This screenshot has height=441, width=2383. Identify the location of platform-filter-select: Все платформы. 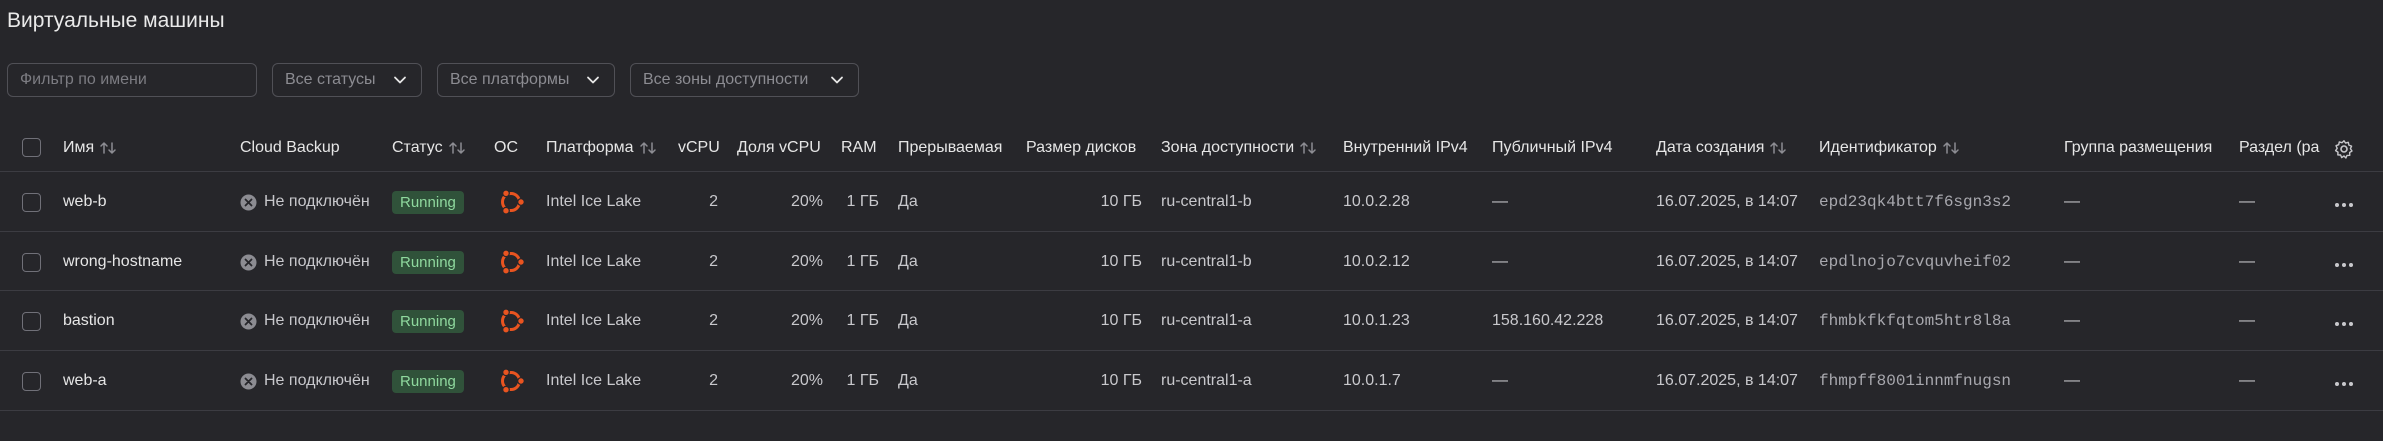
(526, 80).